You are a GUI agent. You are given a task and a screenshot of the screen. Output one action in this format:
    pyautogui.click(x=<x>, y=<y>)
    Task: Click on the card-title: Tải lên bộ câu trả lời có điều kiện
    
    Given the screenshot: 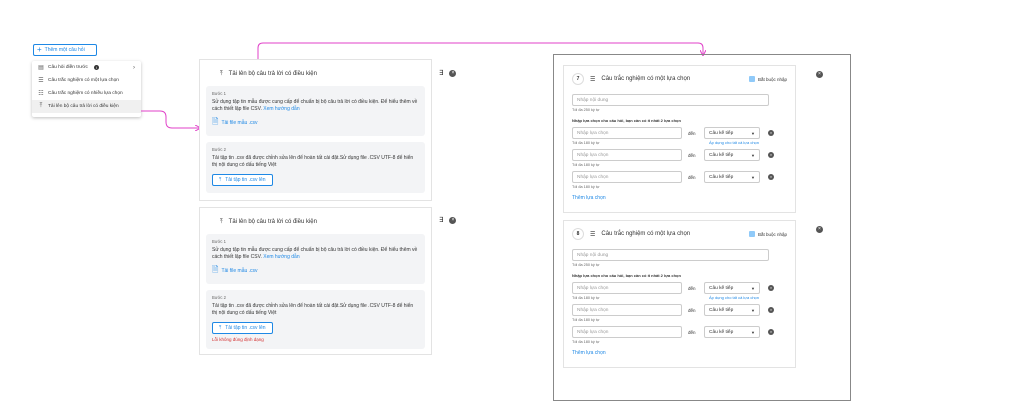 What is the action you would take?
    pyautogui.click(x=272, y=222)
    